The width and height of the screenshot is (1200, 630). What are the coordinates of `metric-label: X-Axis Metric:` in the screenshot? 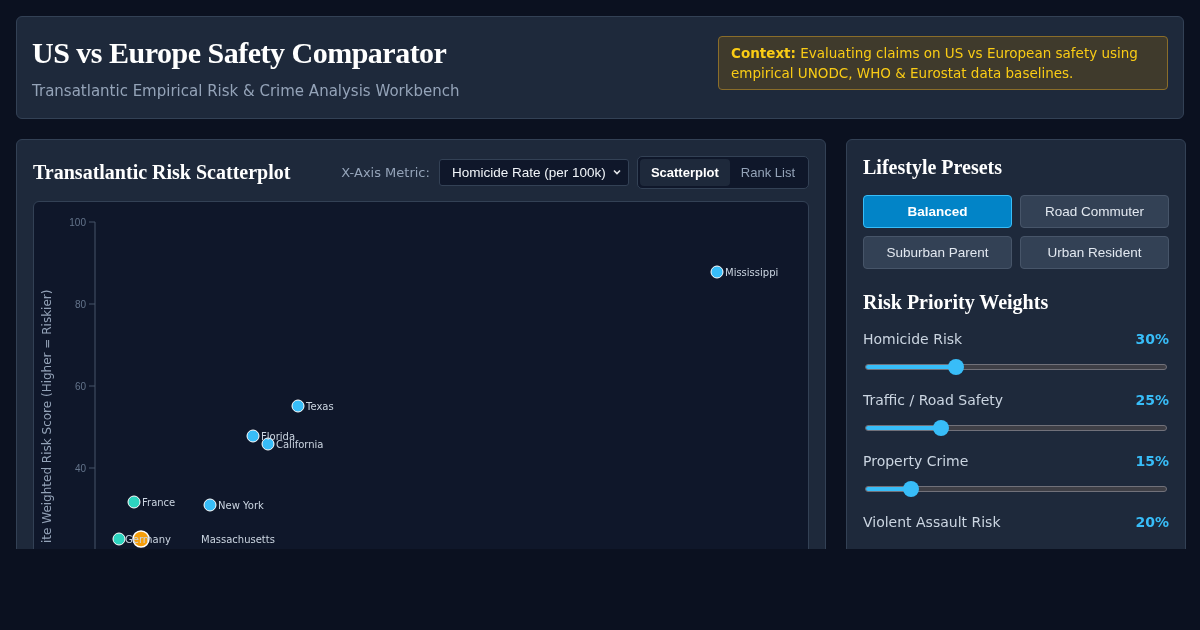 It's located at (385, 172).